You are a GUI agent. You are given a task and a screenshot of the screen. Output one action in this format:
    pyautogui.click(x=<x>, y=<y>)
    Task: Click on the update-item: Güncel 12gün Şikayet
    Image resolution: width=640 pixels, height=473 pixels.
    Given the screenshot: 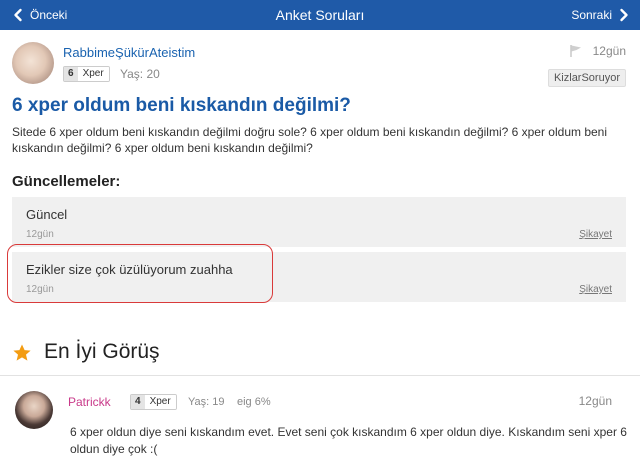 What is the action you would take?
    pyautogui.click(x=319, y=222)
    